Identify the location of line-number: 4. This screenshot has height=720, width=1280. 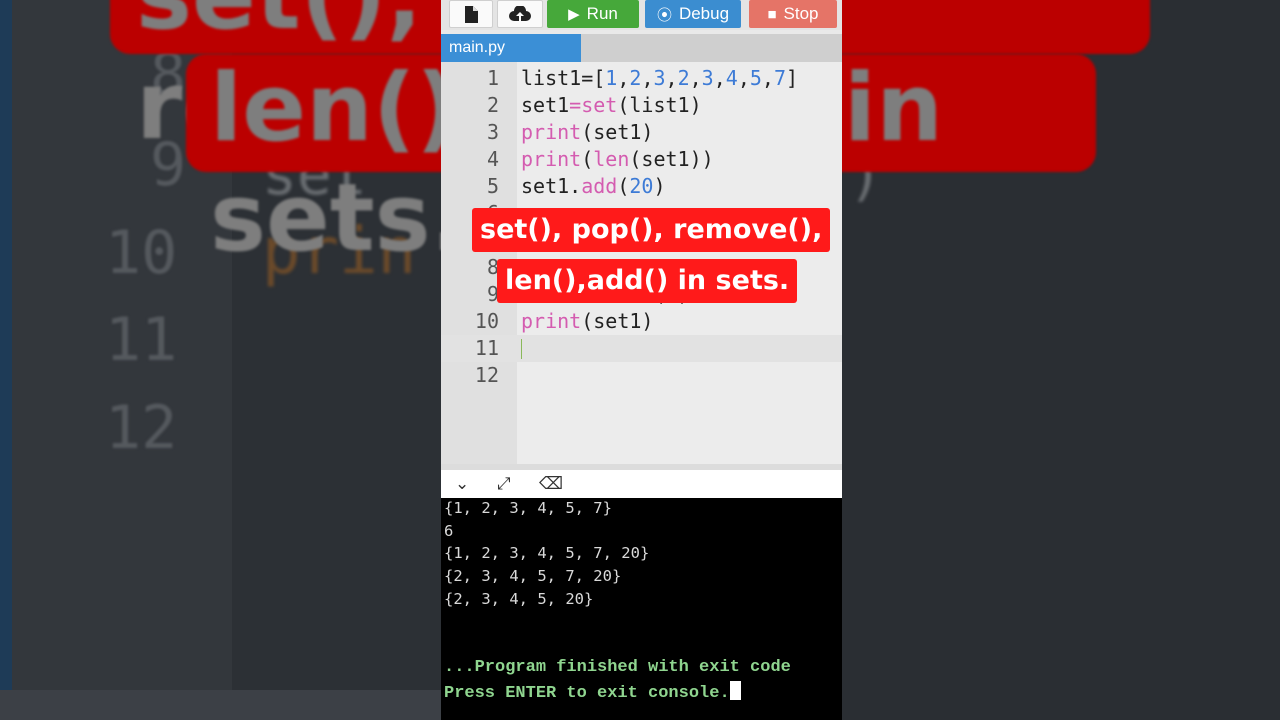
(492, 159).